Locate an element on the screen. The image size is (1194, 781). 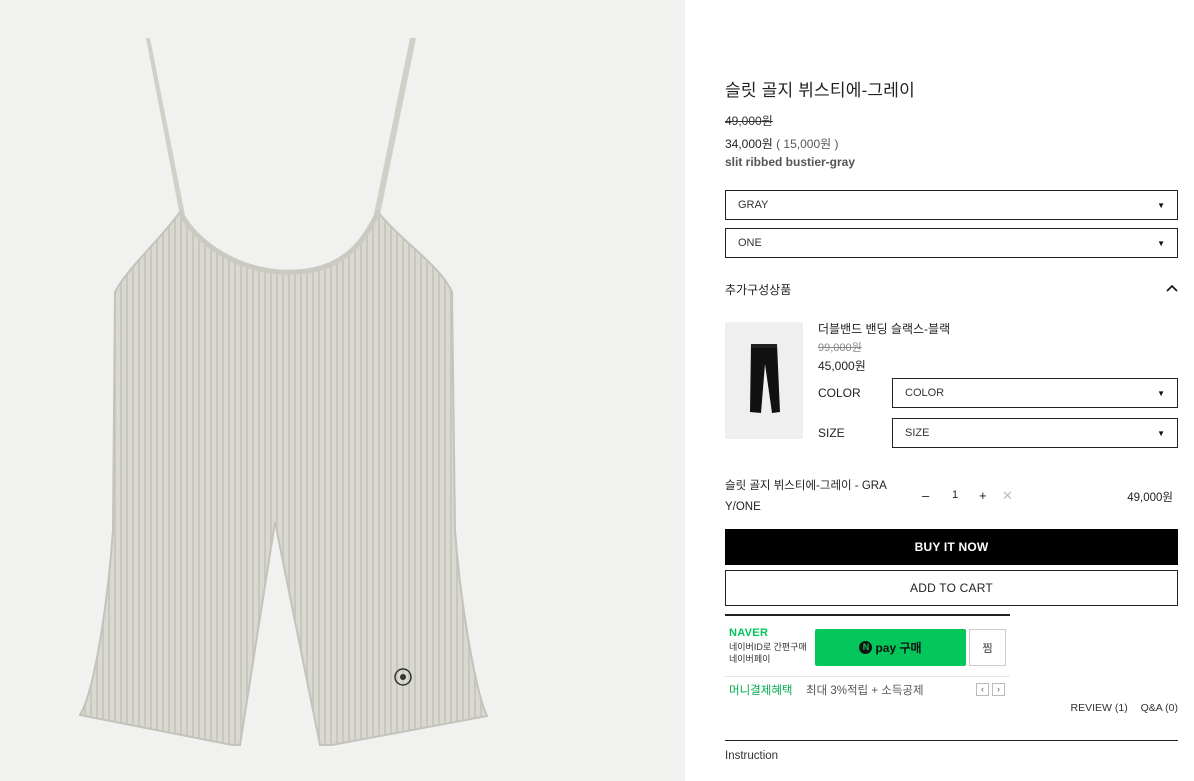
quantity-plus-button: + is located at coordinates (983, 495).